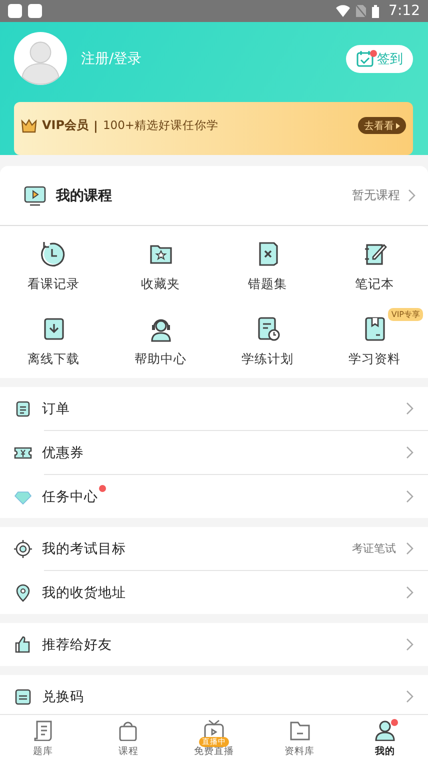 This screenshot has height=762, width=428. Describe the element at coordinates (23, 644) in the screenshot. I see `thumbs-up-icon` at that location.